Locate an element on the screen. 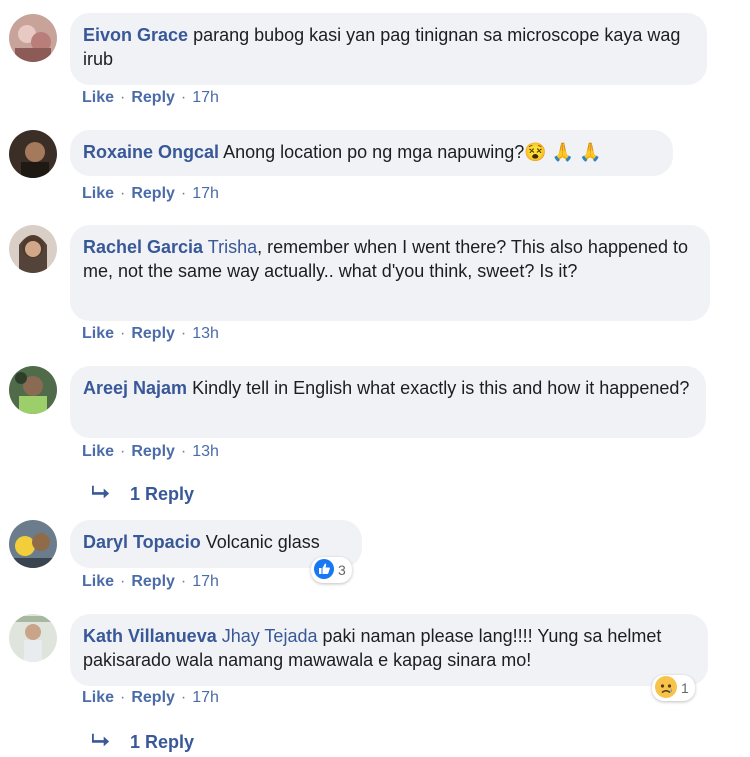 This screenshot has width=750, height=757. reaction-count: 3 is located at coordinates (342, 570).